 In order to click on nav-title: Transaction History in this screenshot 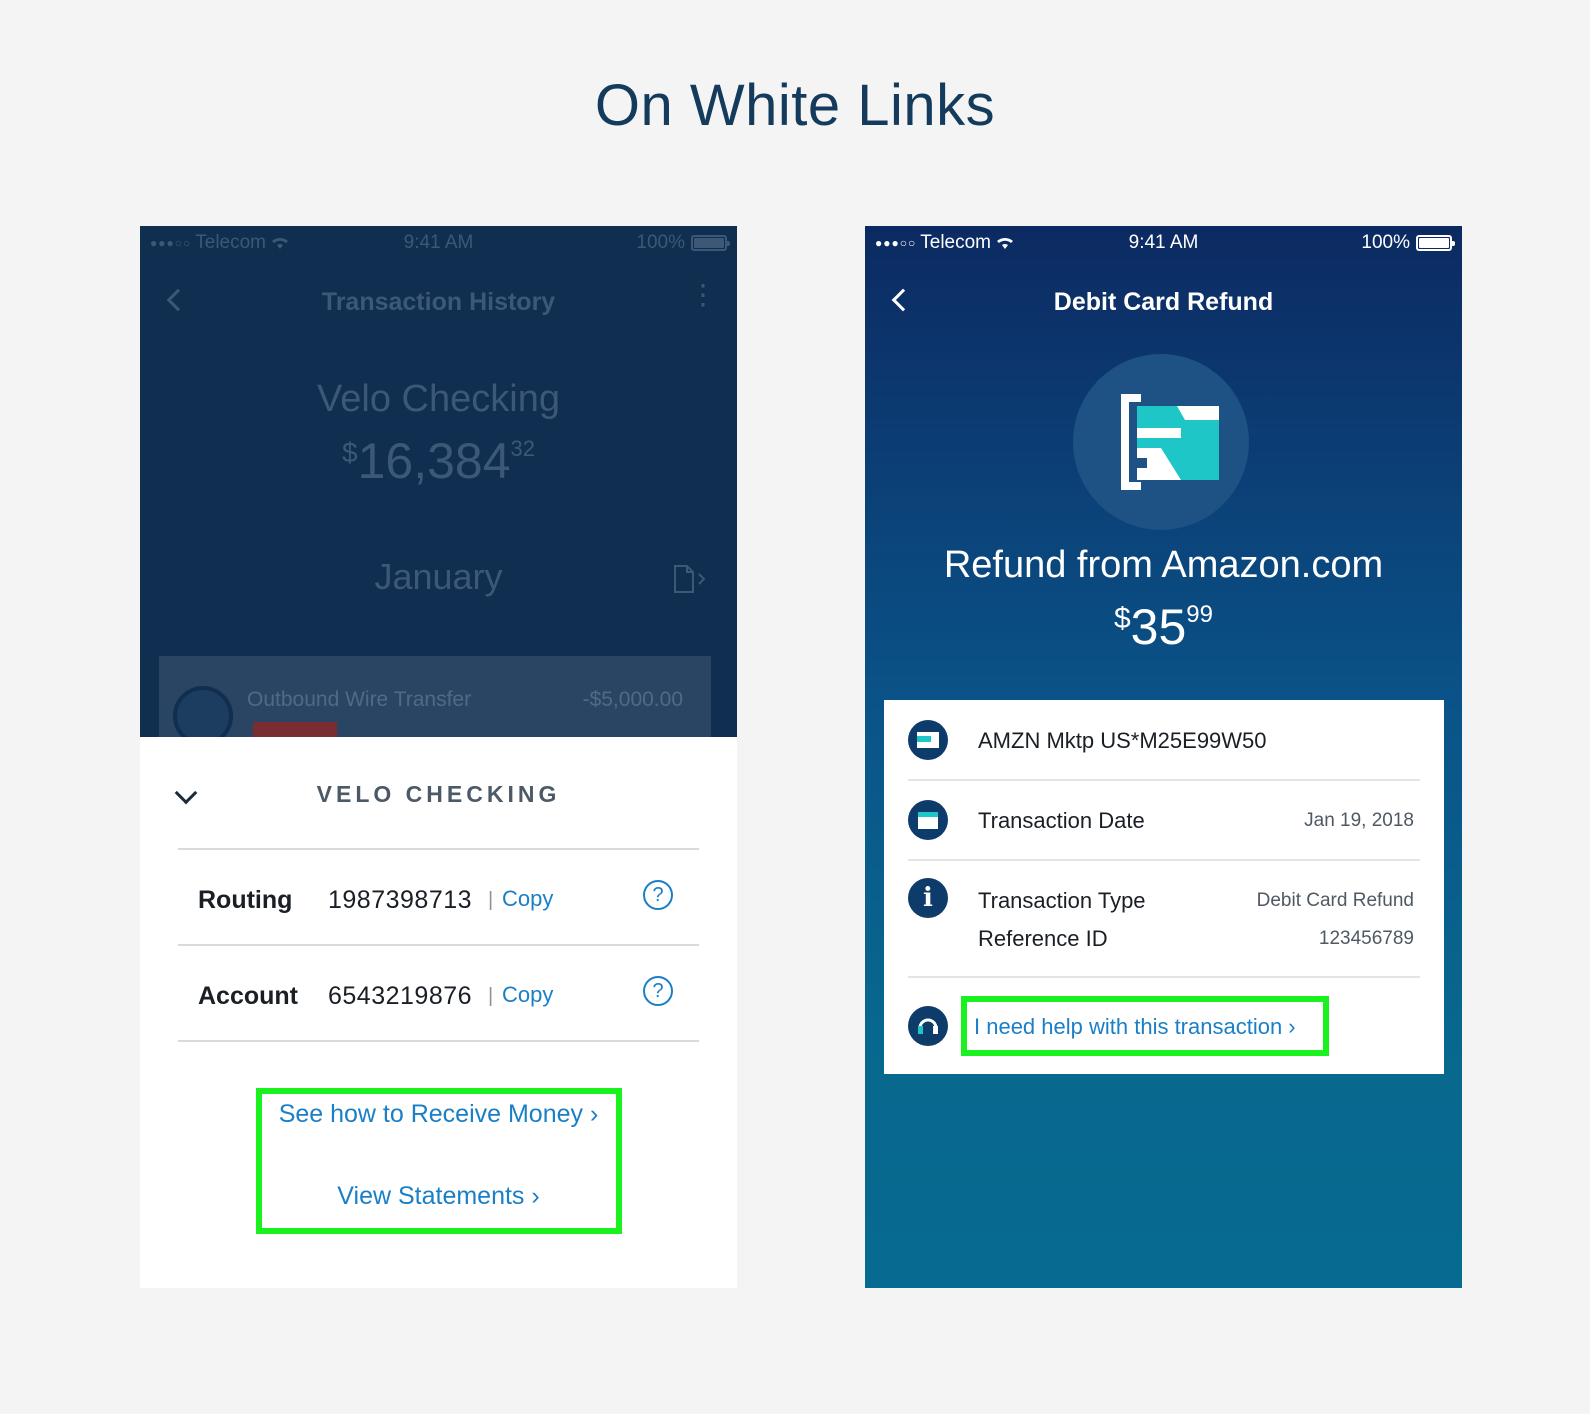, I will do `click(438, 302)`.